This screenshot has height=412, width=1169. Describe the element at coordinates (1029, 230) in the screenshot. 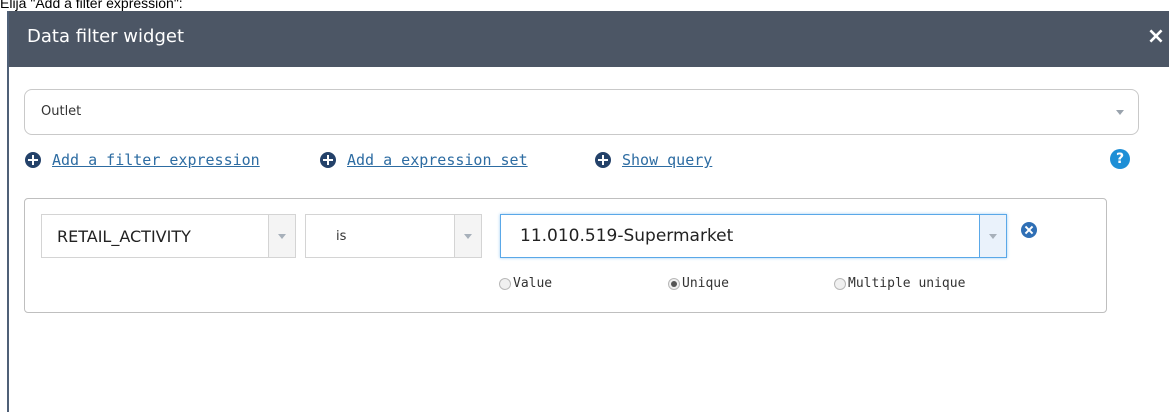

I see `remove-expression-icon` at that location.